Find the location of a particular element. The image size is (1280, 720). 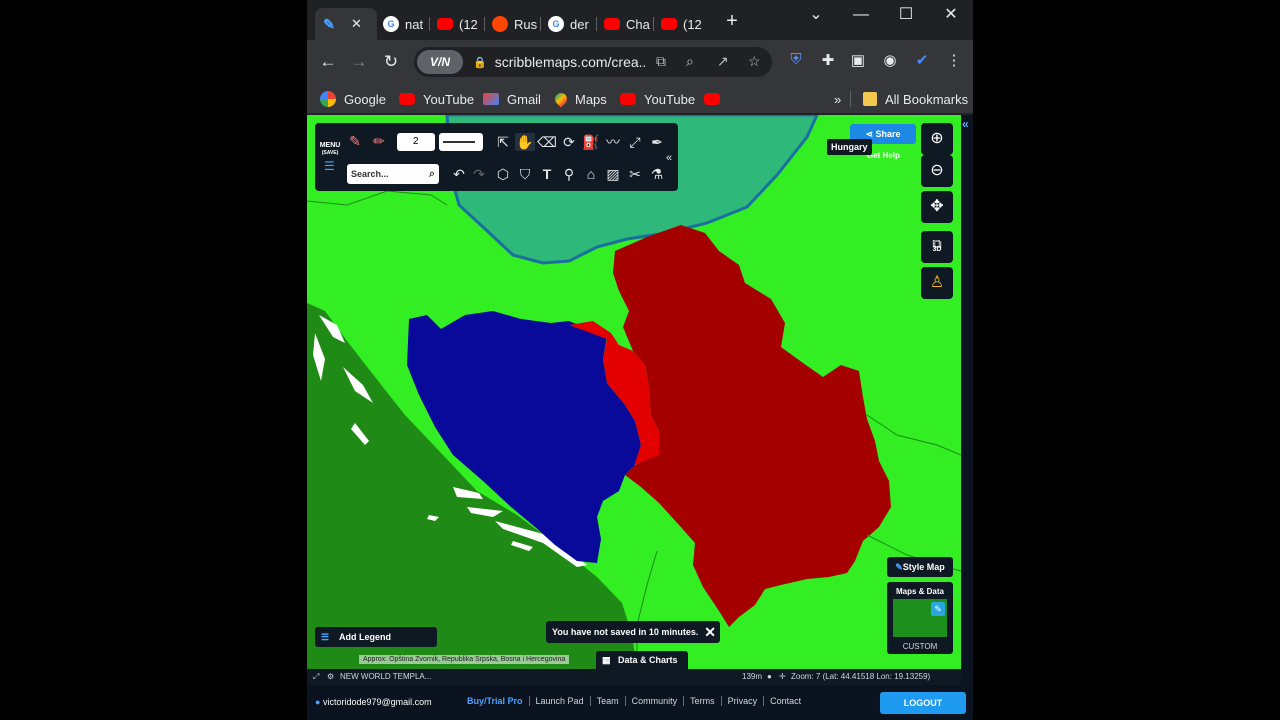

menu-hamburger-icon: ☰ is located at coordinates (329, 166).